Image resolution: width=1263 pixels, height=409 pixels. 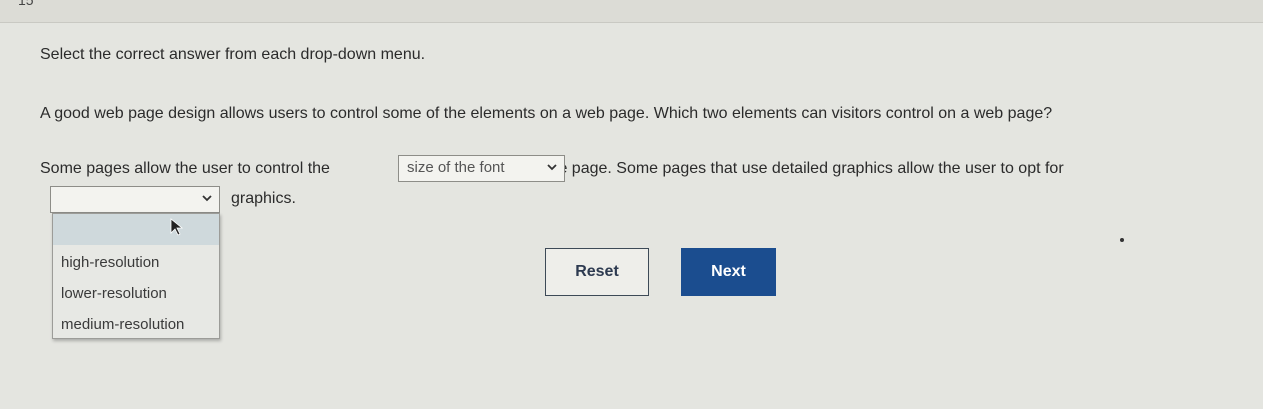 I want to click on dropdown-selected-value: size of the font, so click(x=456, y=167).